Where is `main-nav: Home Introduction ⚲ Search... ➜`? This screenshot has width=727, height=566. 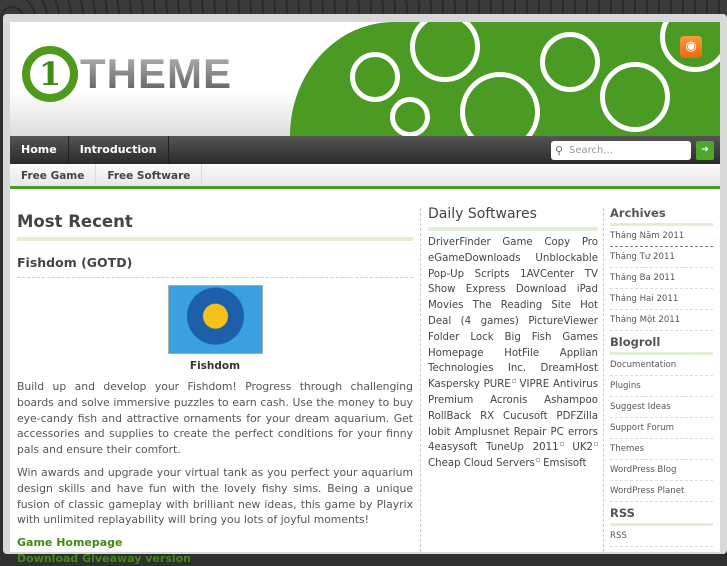 main-nav: Home Introduction ⚲ Search... ➜ is located at coordinates (365, 150).